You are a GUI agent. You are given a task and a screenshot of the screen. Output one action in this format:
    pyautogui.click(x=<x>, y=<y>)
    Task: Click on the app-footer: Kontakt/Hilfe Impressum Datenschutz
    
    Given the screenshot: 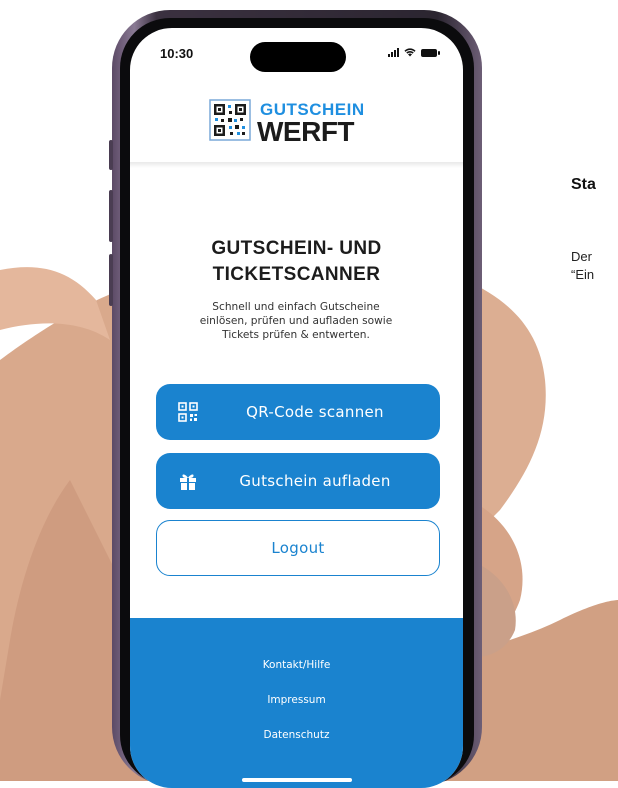 What is the action you would take?
    pyautogui.click(x=296, y=703)
    